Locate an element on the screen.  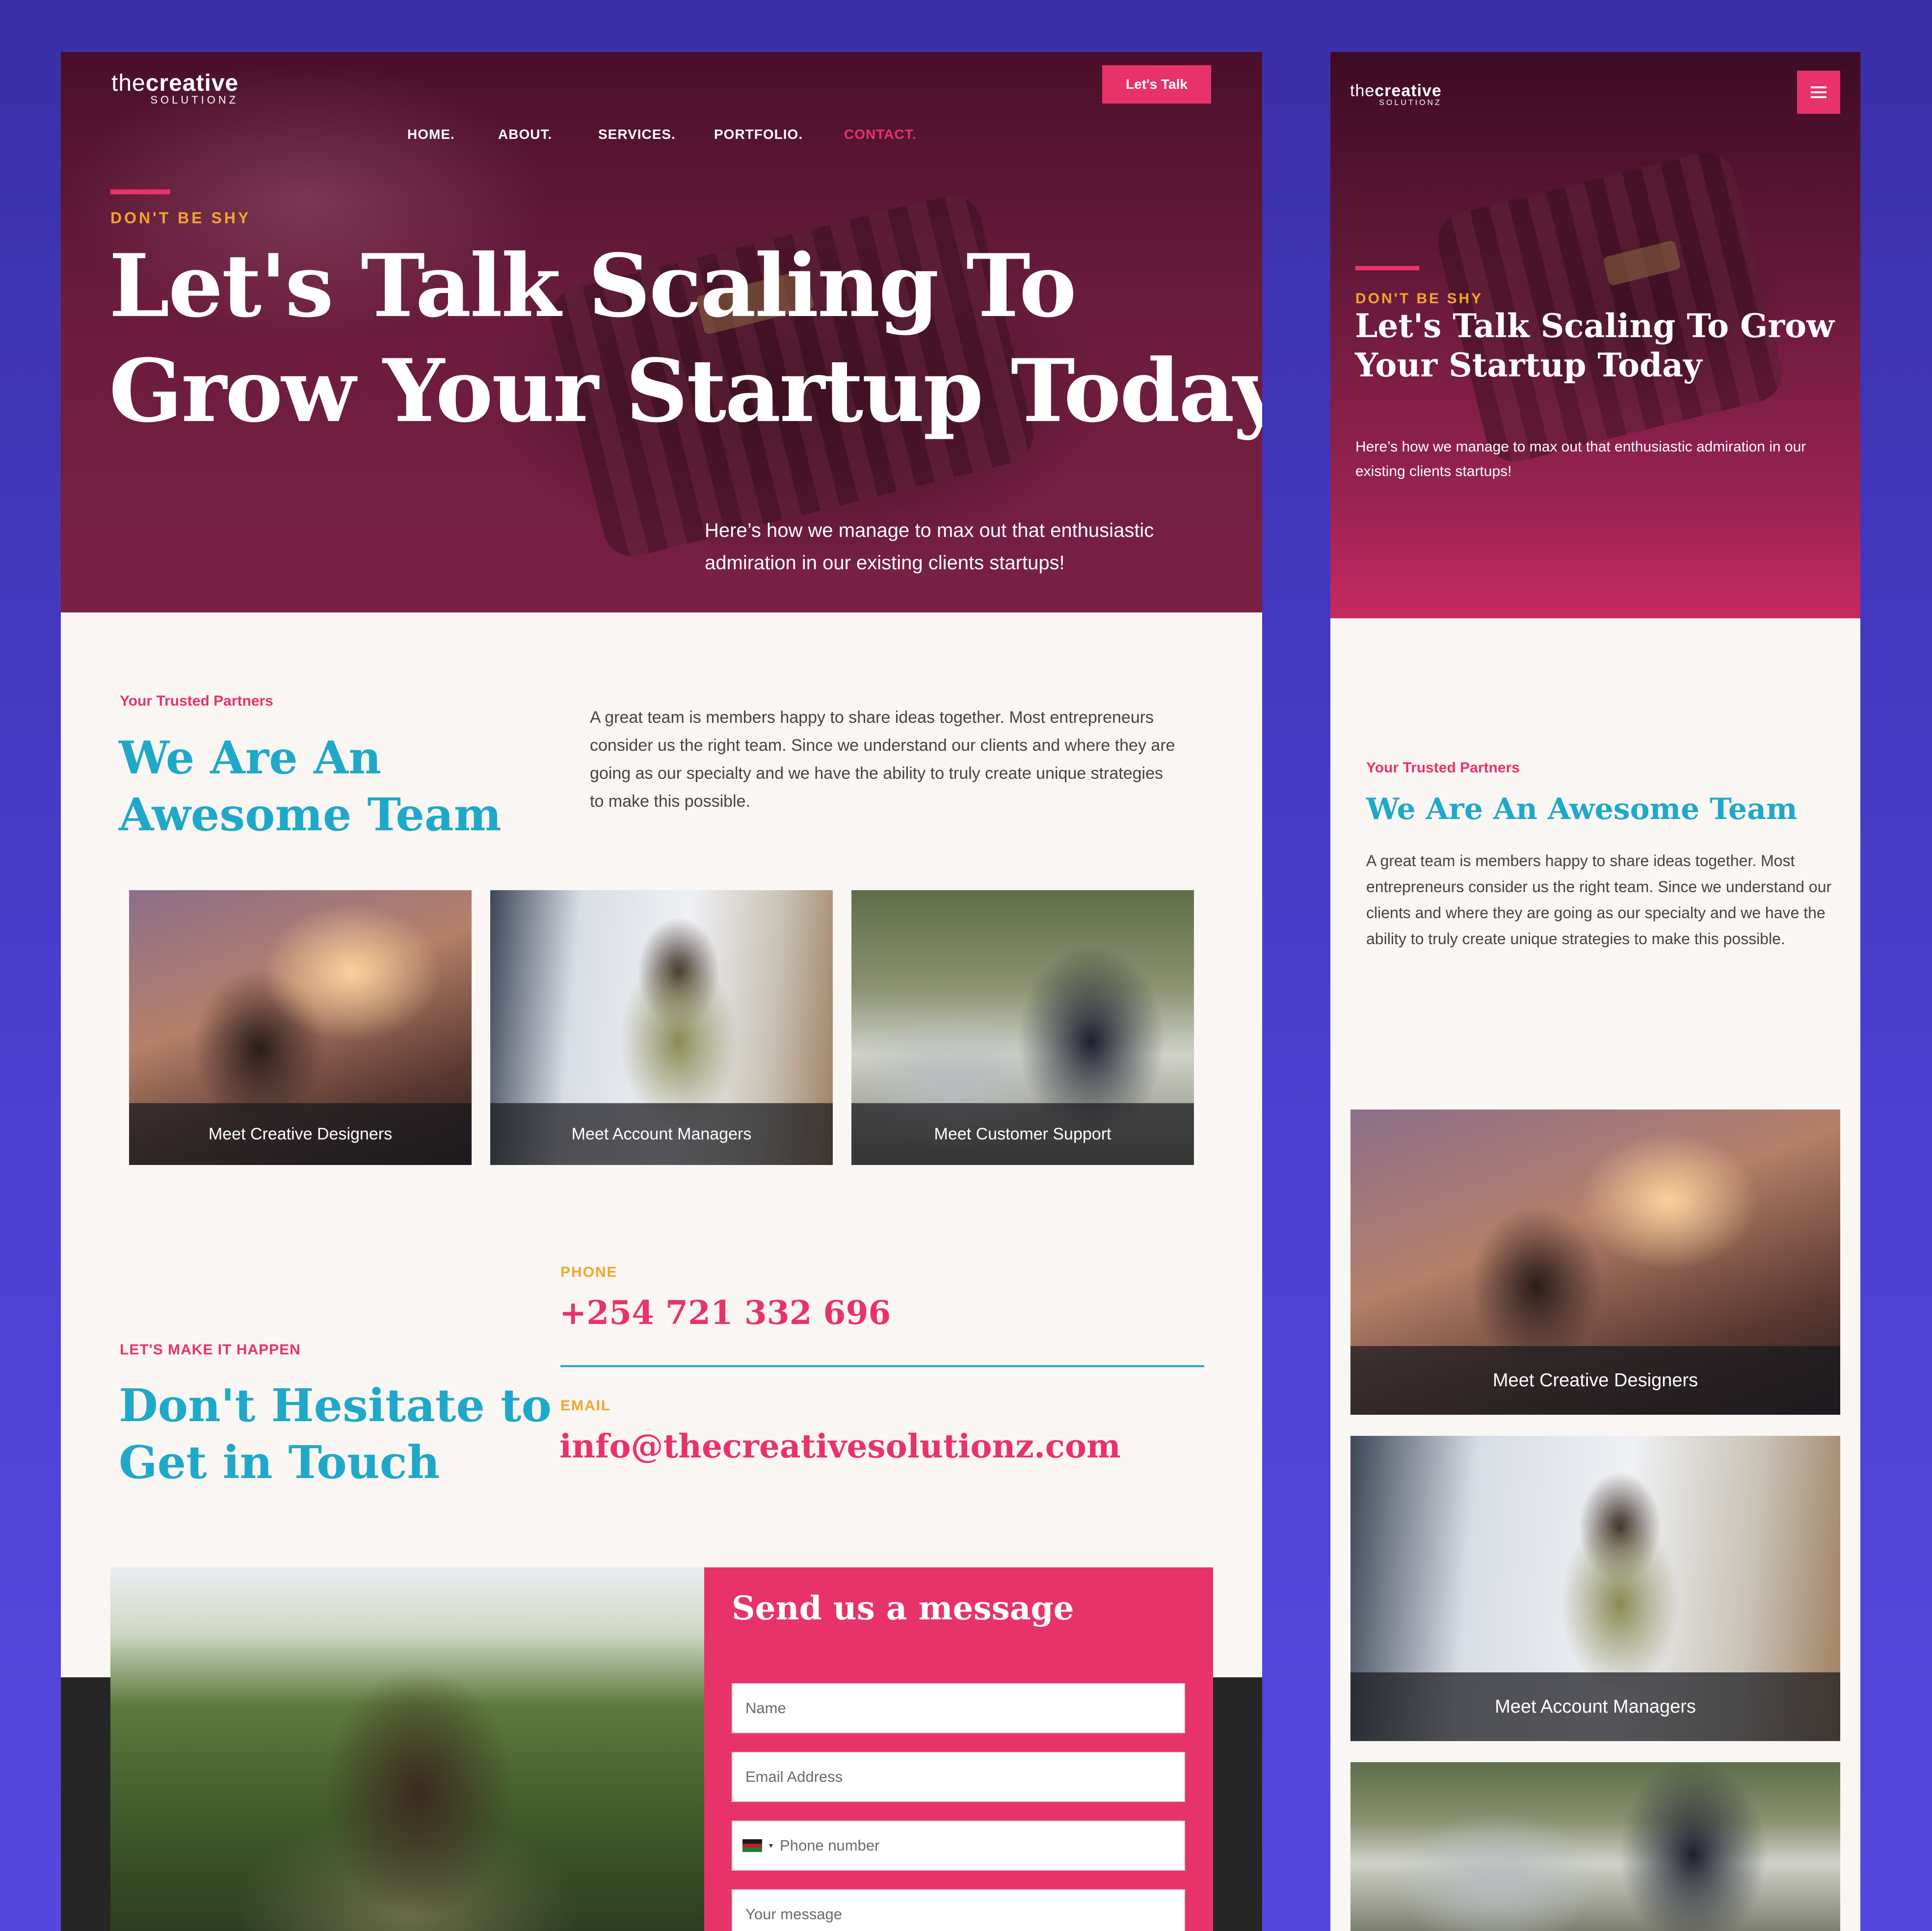
email-link: info@thecreativesolutionz.com is located at coordinates (840, 1446).